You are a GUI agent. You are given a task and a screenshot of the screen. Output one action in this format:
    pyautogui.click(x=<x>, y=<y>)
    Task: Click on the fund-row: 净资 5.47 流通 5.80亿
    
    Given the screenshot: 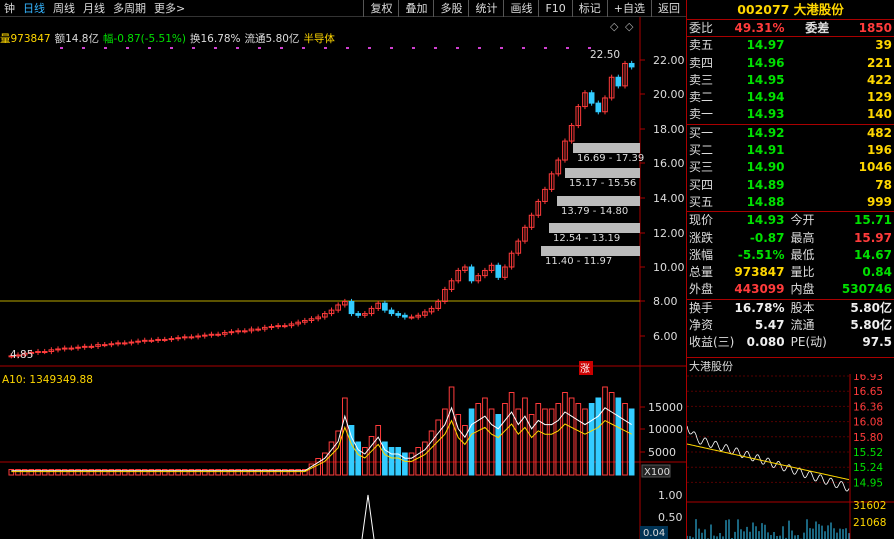 What is the action you would take?
    pyautogui.click(x=790, y=325)
    